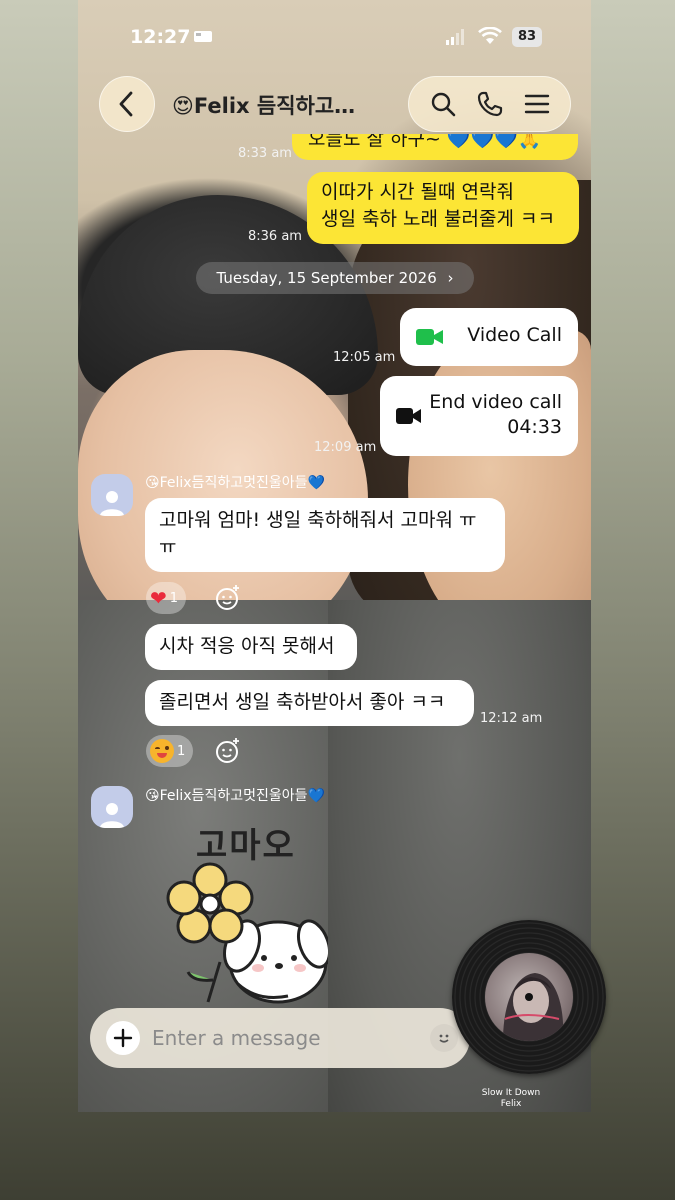  I want to click on outgoing-message: 이따가 시간 될때 연락줘 생일 축하 노래 불러줄게 ㅋㅋ, so click(443, 208).